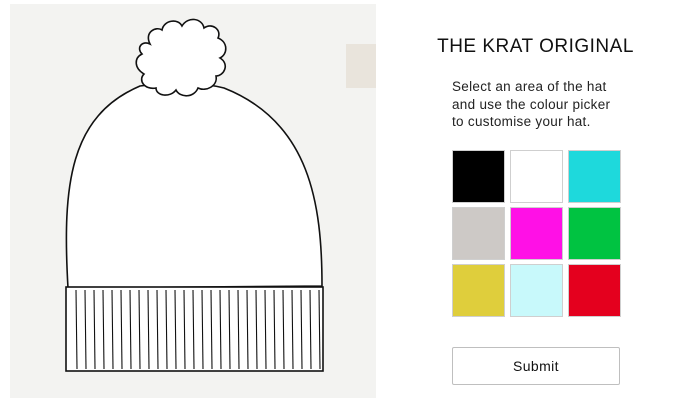  Describe the element at coordinates (478, 233) in the screenshot. I see `swatch-grey` at that location.